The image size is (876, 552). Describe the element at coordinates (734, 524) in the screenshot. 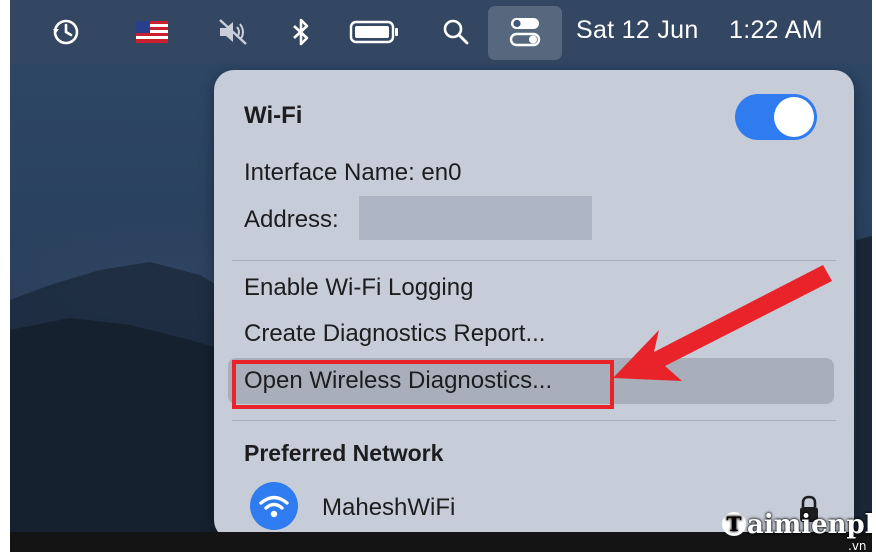

I see `watermark-t-icon: T` at that location.